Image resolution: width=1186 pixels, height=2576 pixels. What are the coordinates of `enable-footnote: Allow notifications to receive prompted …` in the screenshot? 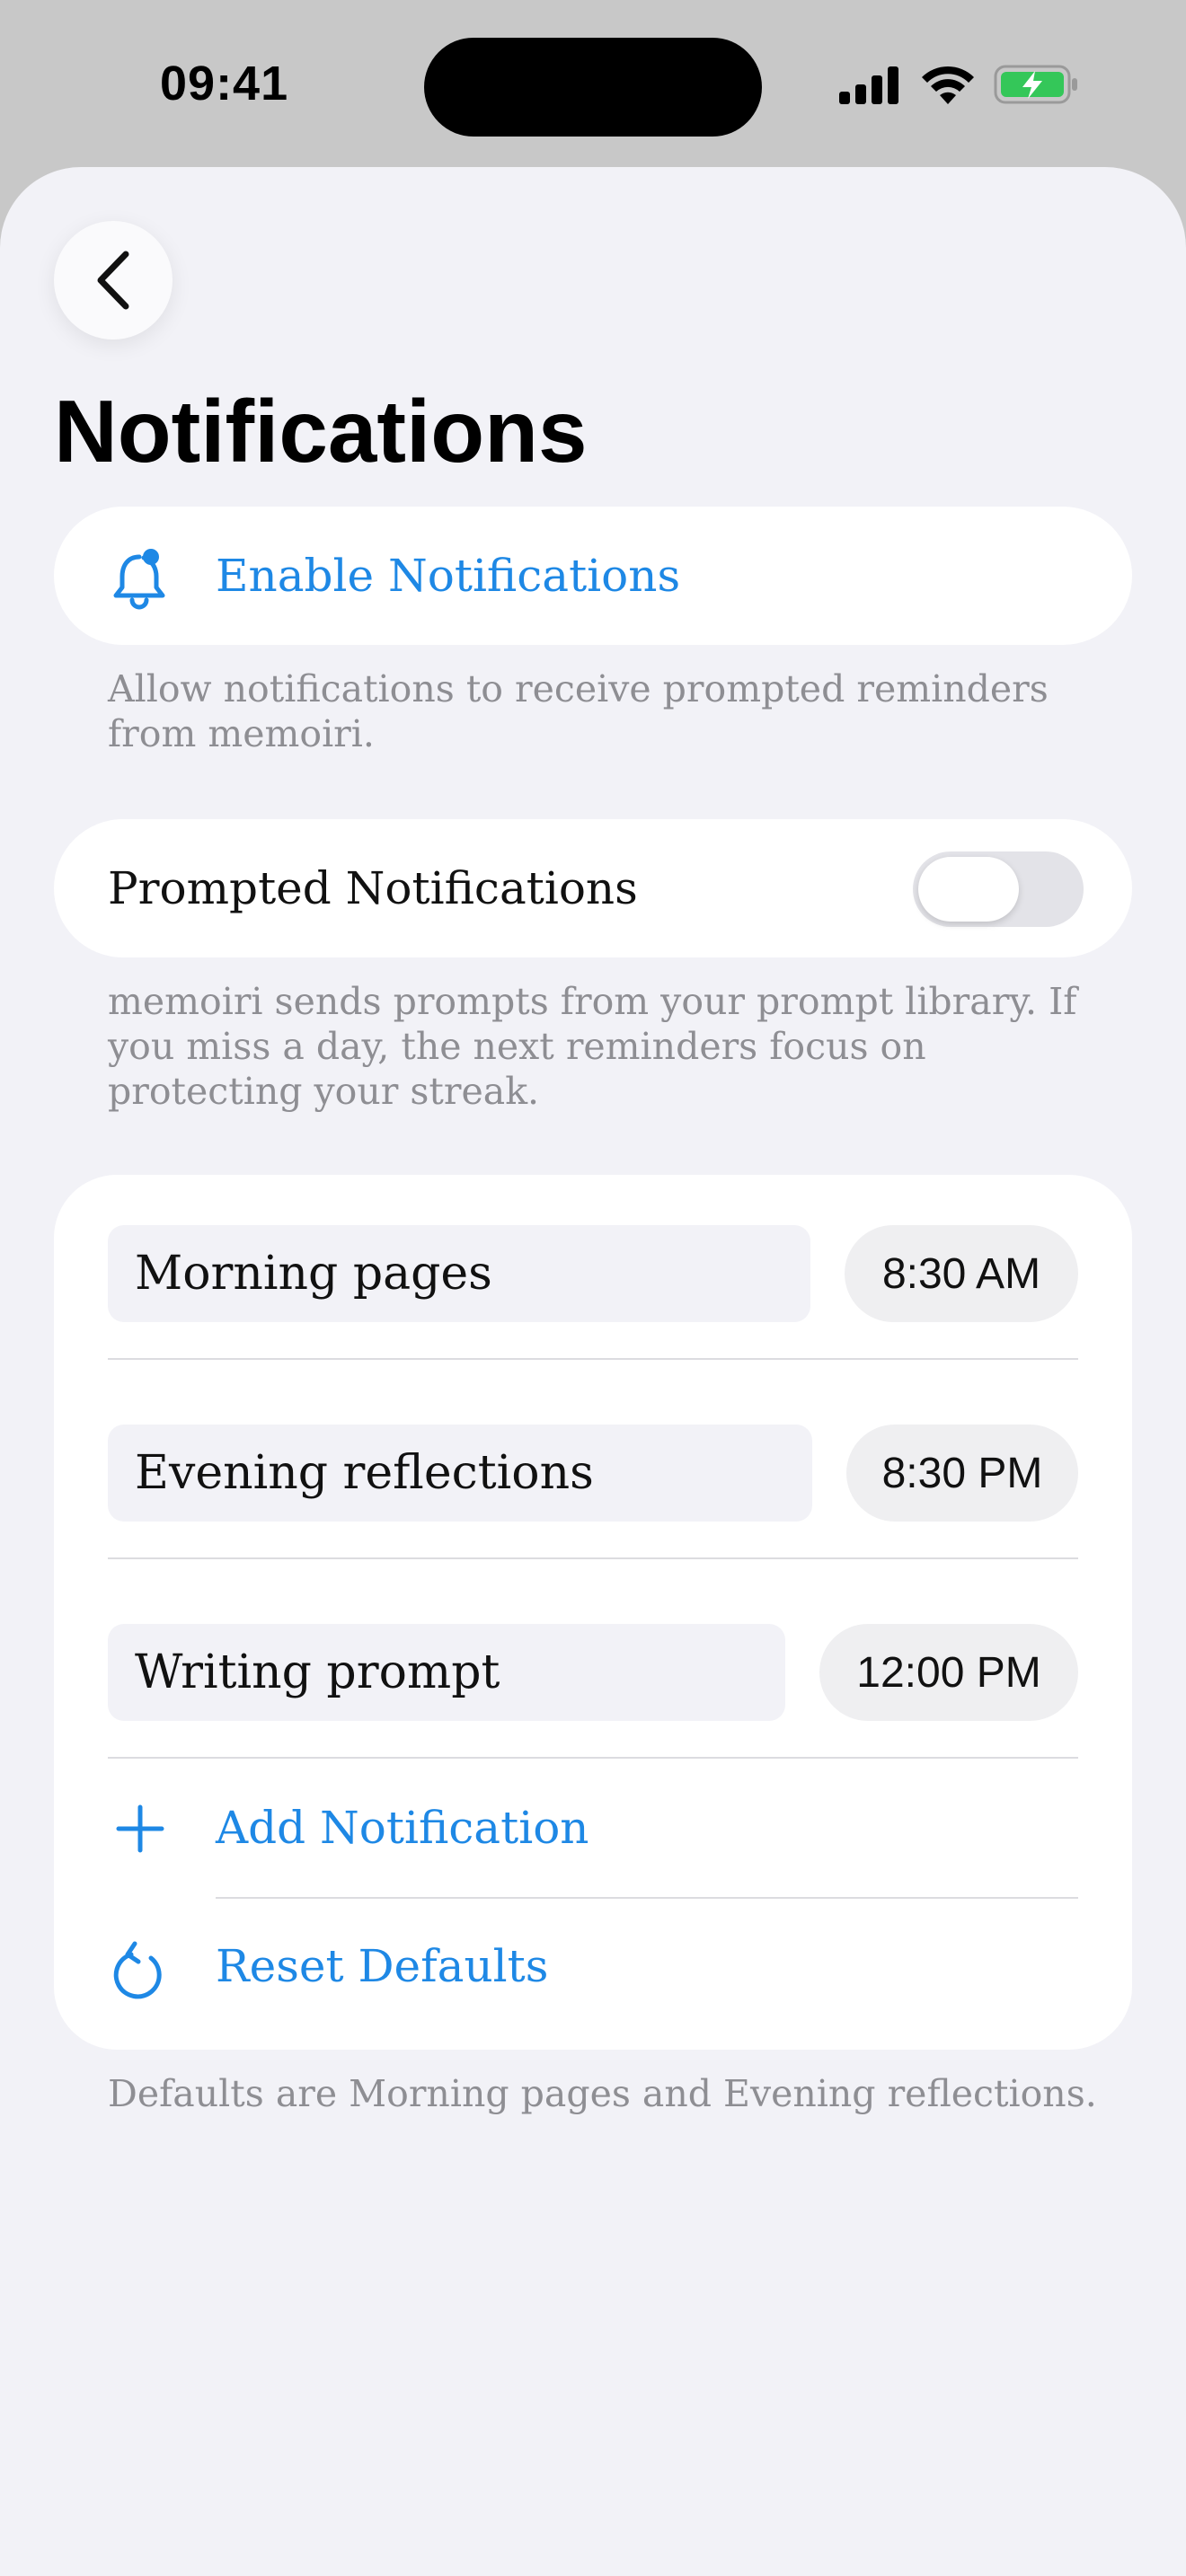 It's located at (578, 711).